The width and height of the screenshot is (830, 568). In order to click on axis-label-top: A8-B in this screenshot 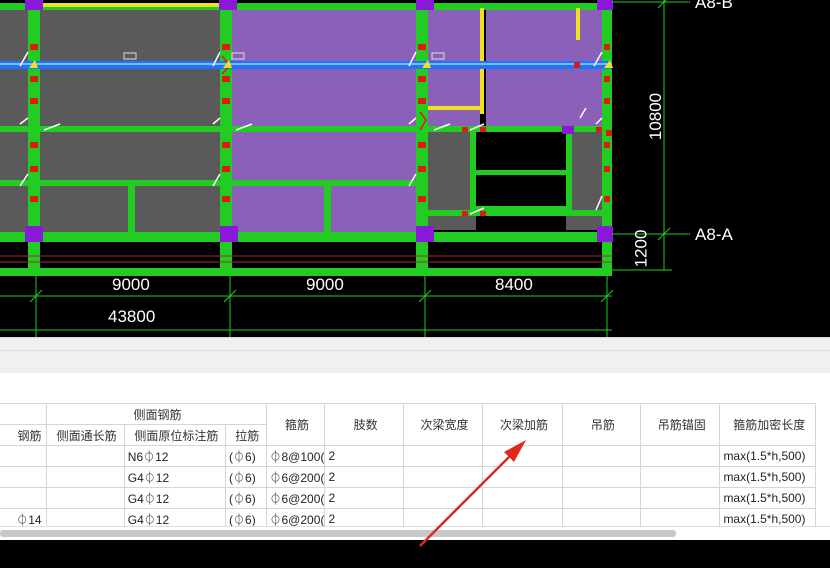, I will do `click(714, 6)`.